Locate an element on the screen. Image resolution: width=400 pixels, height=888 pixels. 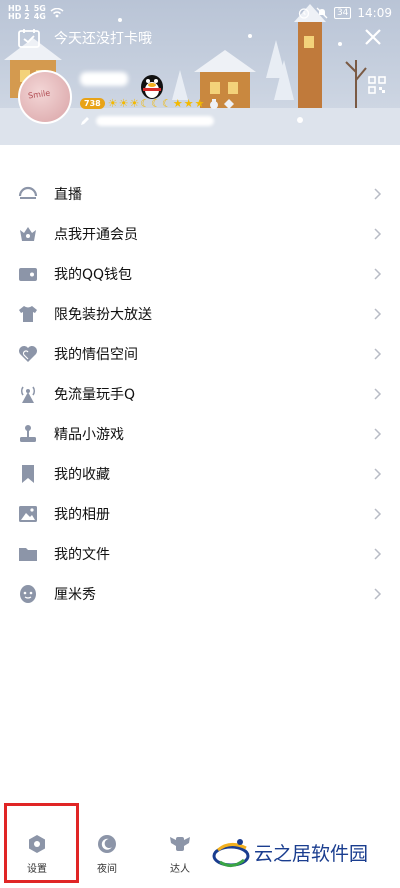
level-icons: ☀☀☀☾☾☾★★★ is located at coordinates (156, 103).